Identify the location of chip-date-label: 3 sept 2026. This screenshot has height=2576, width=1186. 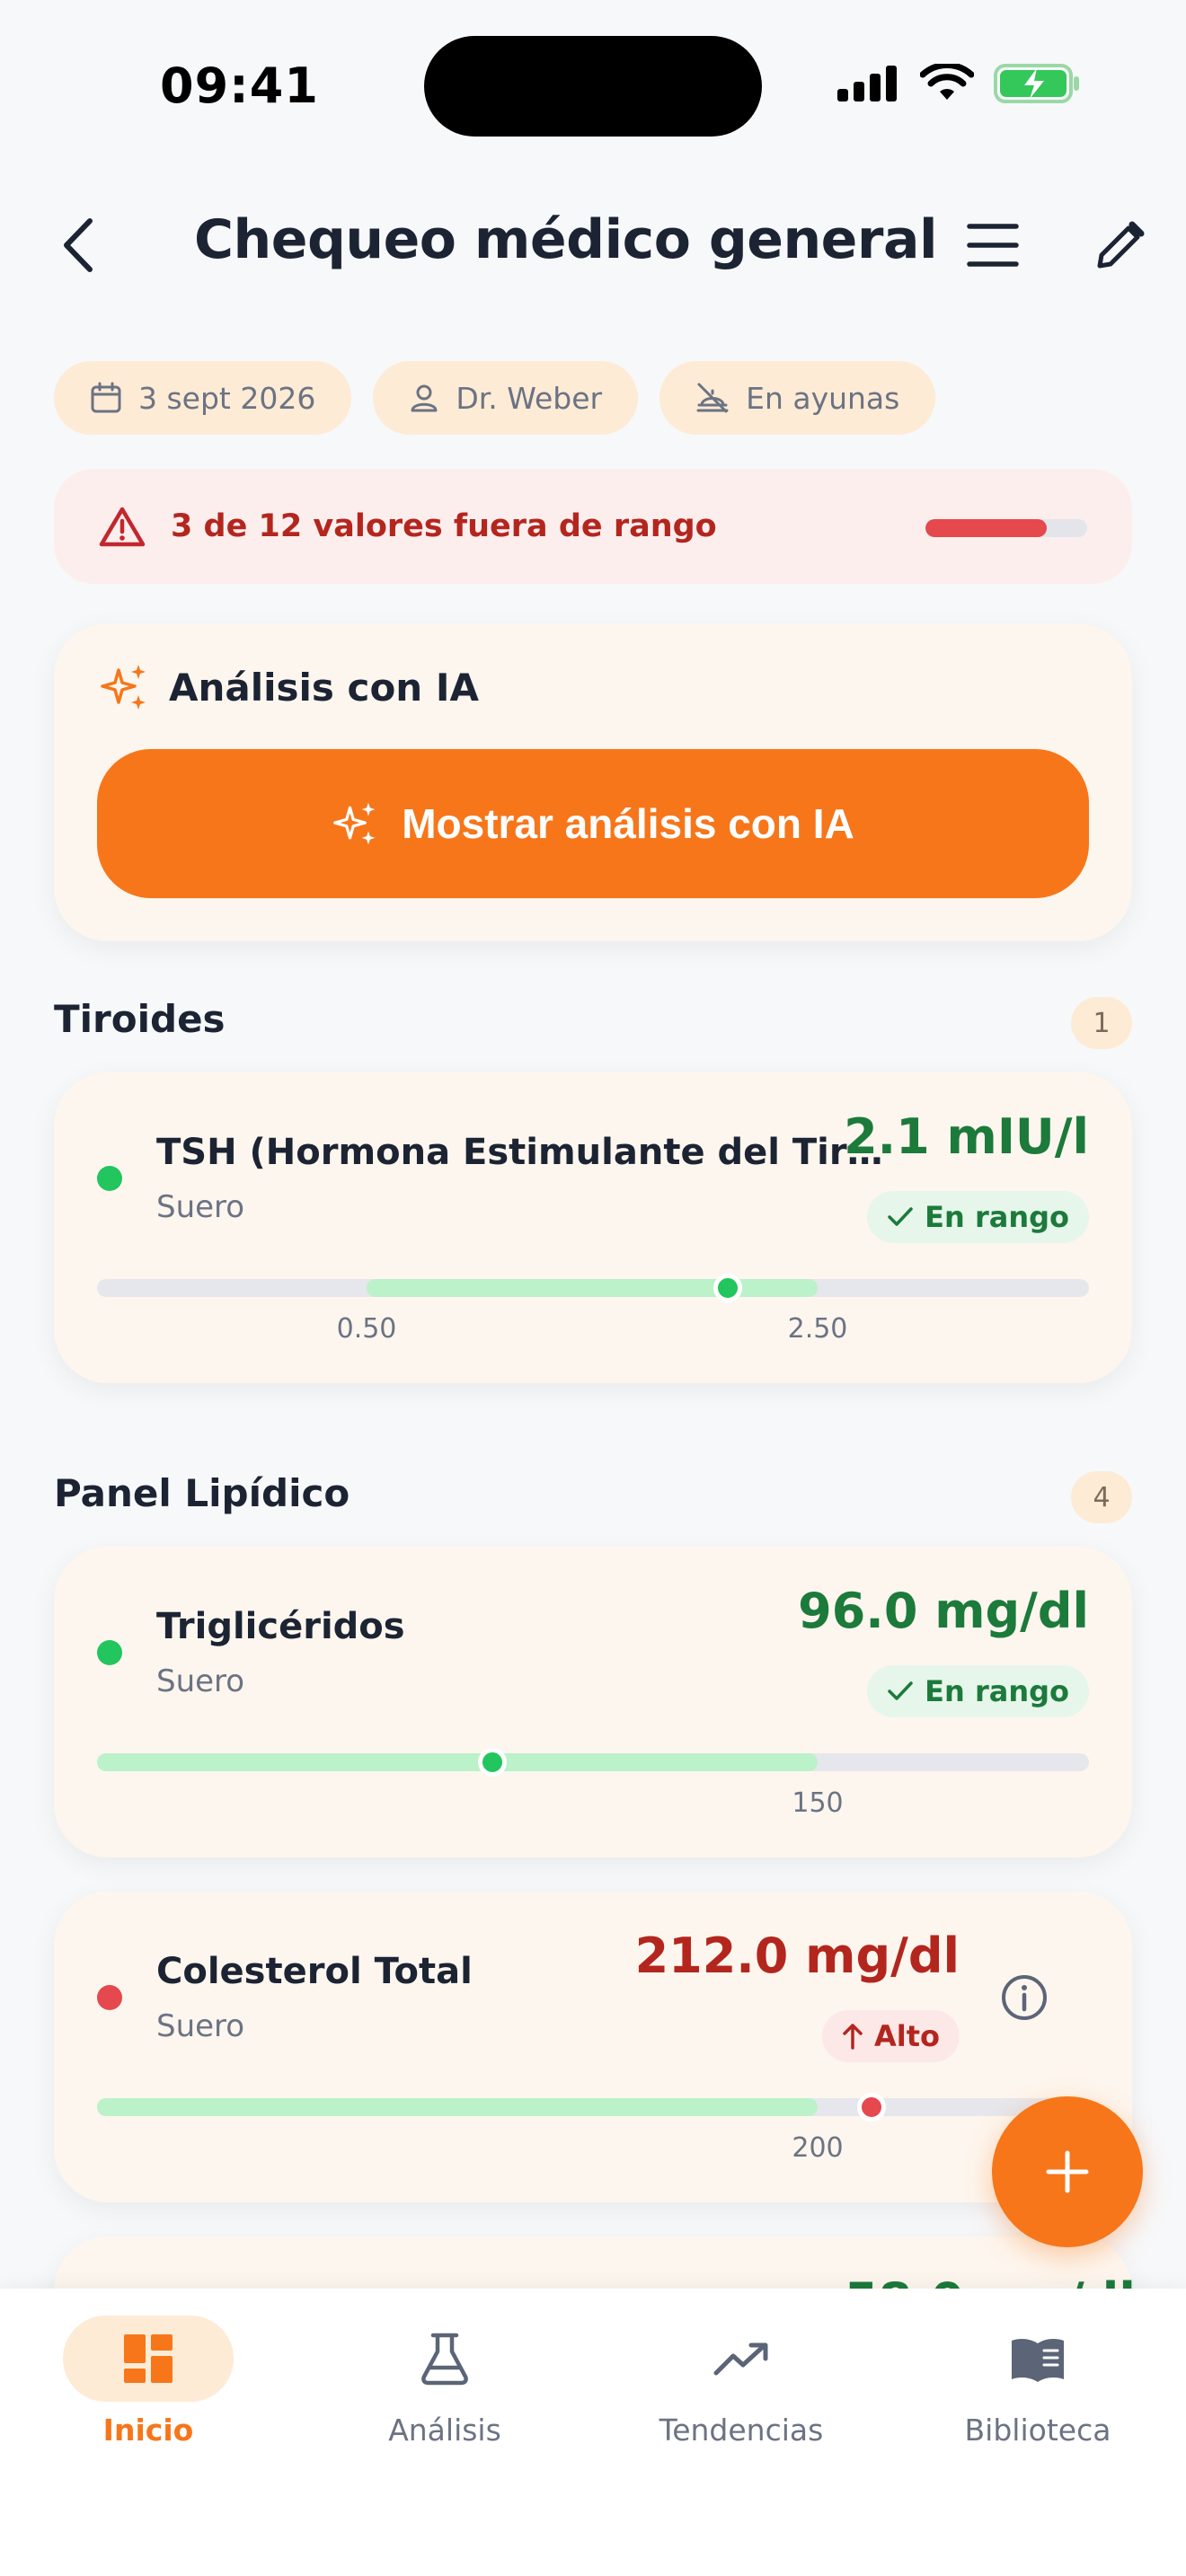
(227, 398).